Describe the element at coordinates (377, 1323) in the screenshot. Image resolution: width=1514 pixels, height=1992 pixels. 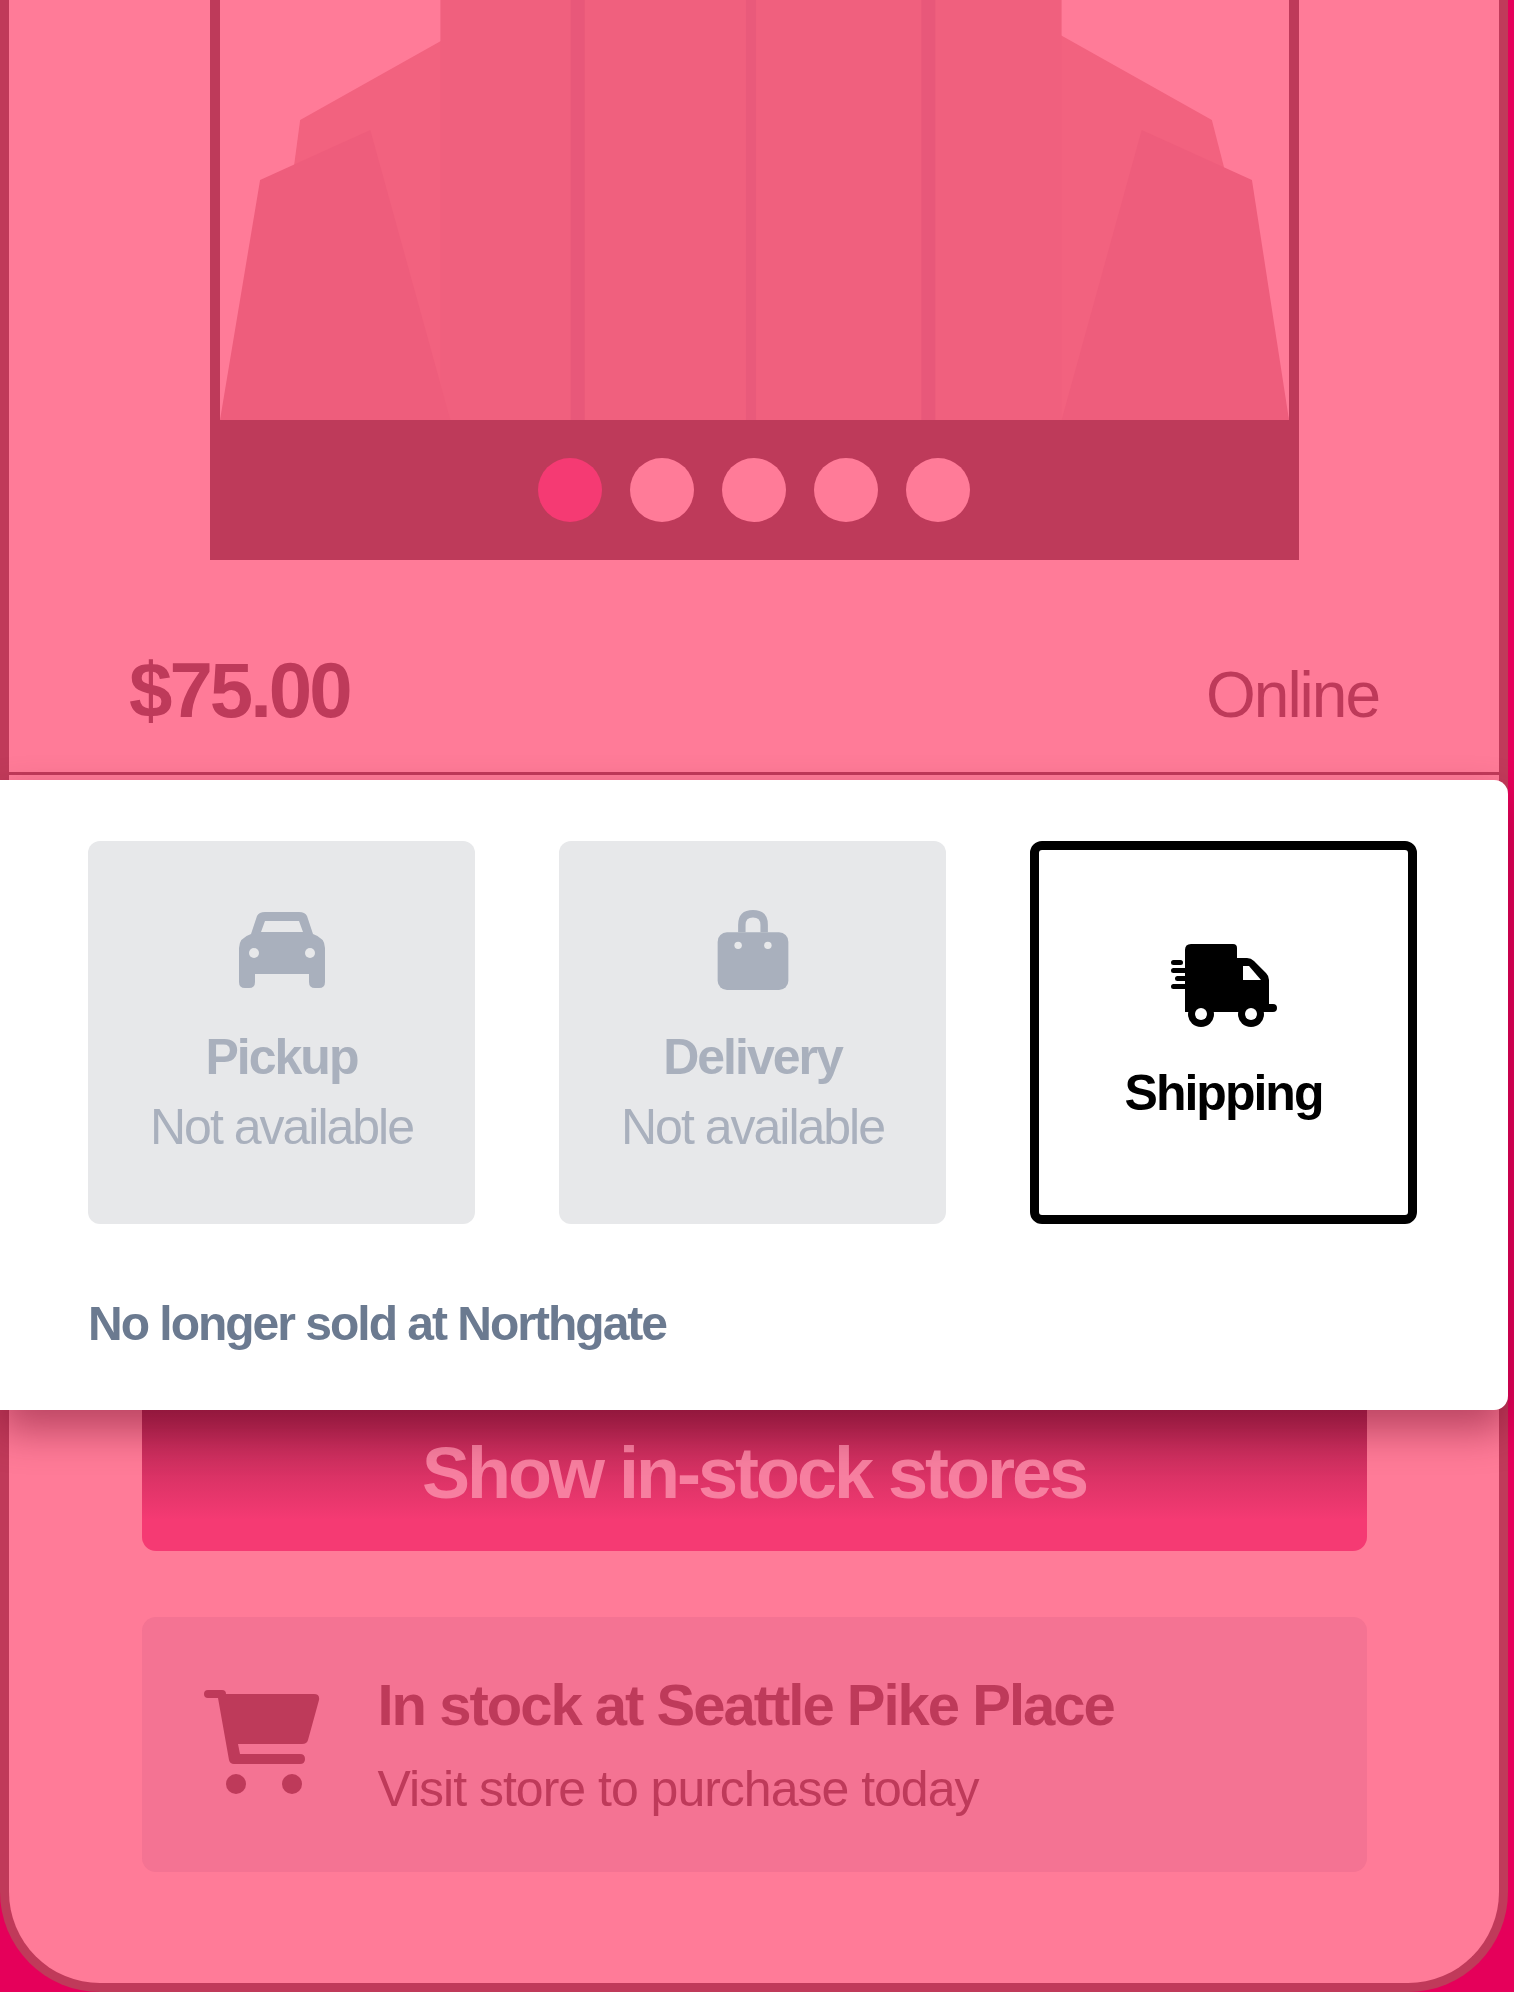
I see `availability-note: No longer sold at Northgate` at that location.